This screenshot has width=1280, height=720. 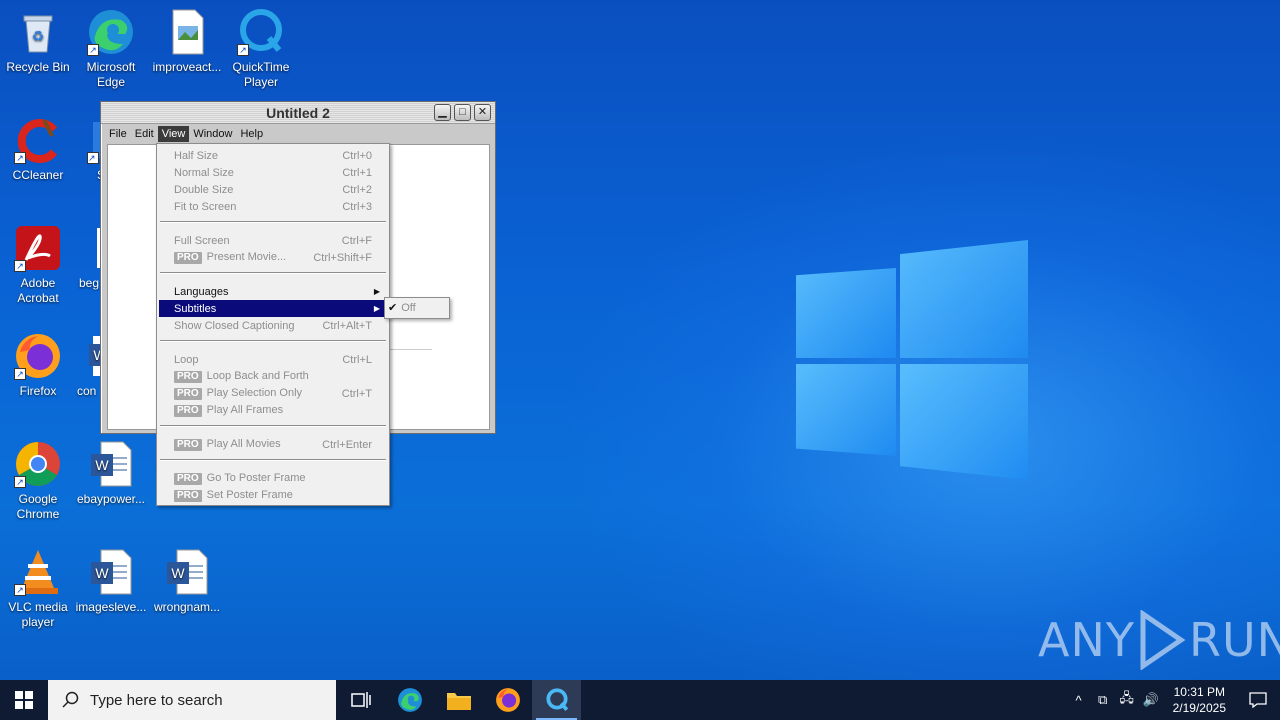 What do you see at coordinates (273, 359) in the screenshot?
I see `menu-item-loop: Loop Ctrl+L` at bounding box center [273, 359].